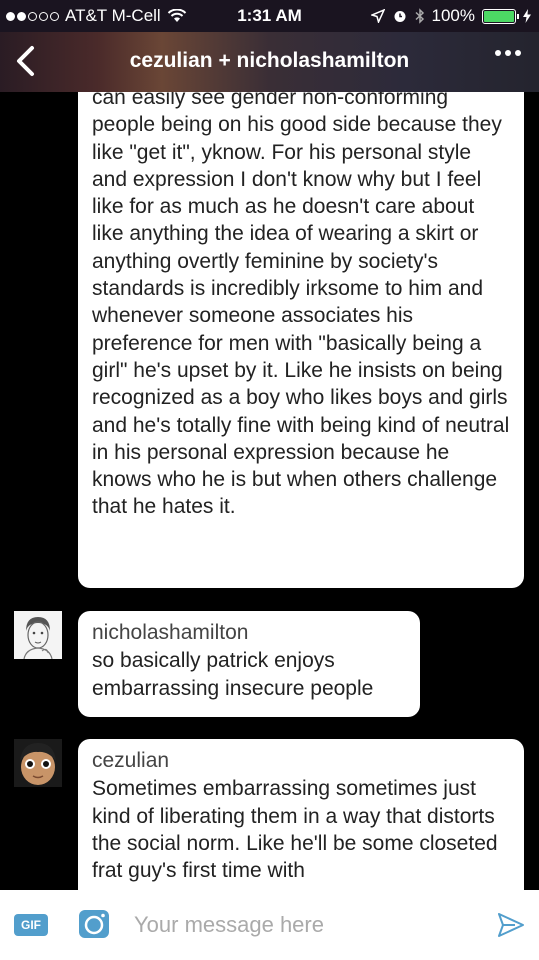 This screenshot has height=960, width=539. Describe the element at coordinates (249, 632) in the screenshot. I see `message-sender: nicholashamilton` at that location.